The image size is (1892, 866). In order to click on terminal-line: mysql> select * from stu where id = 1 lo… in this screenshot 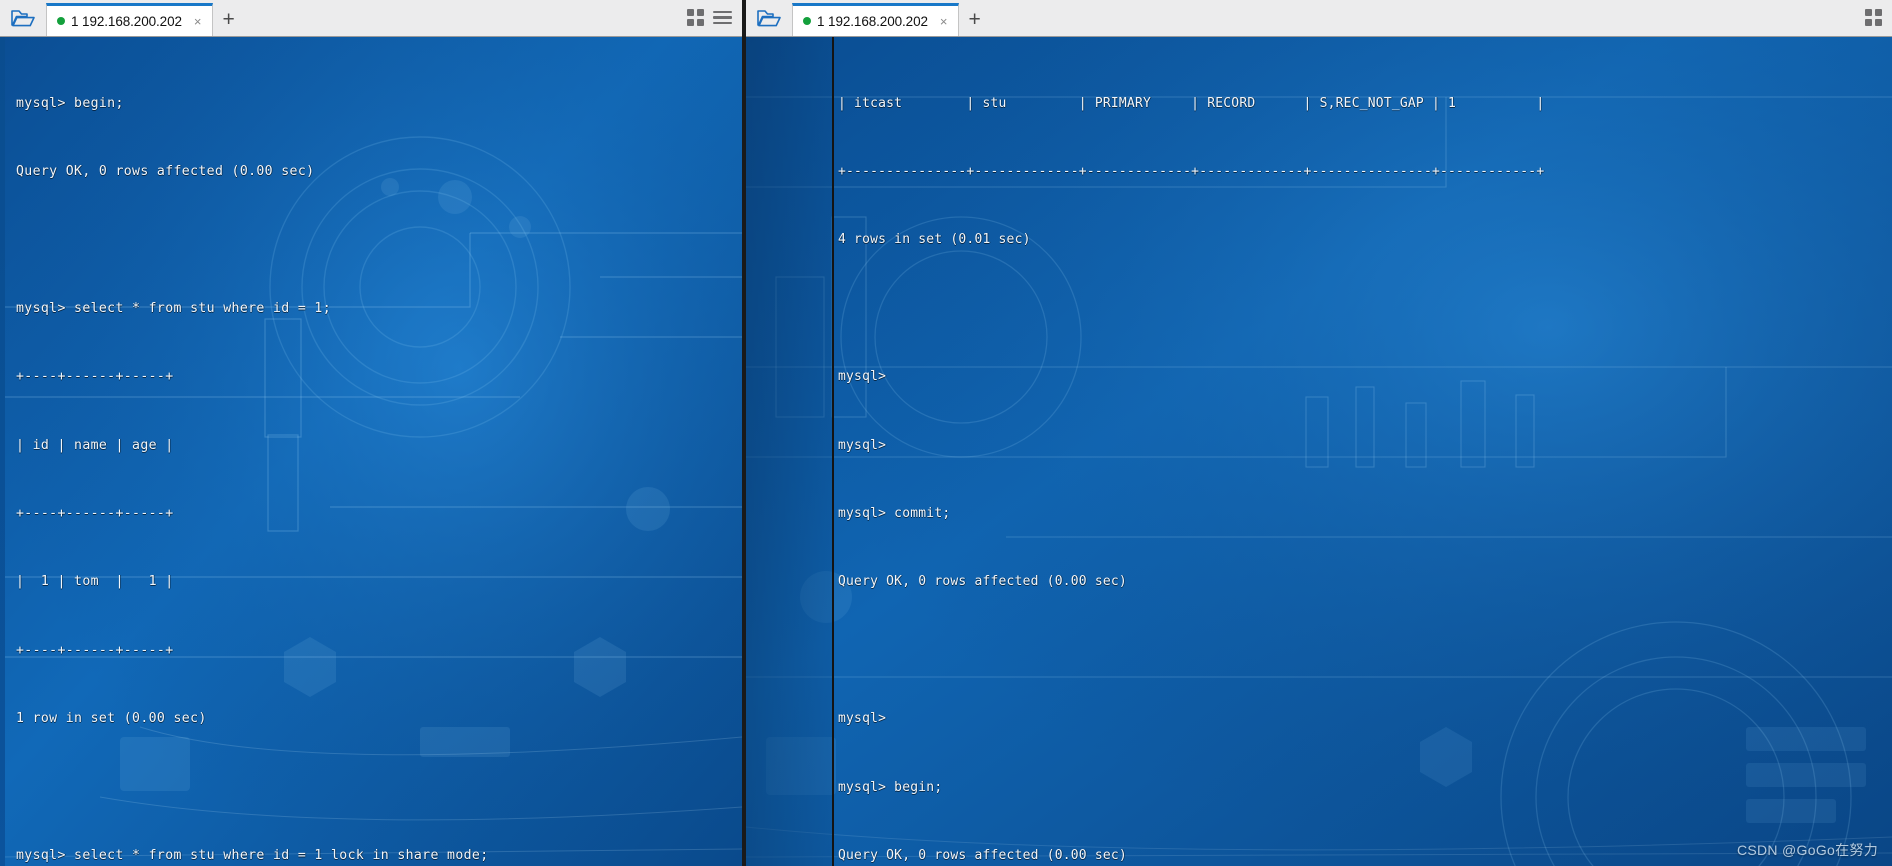, I will do `click(252, 855)`.